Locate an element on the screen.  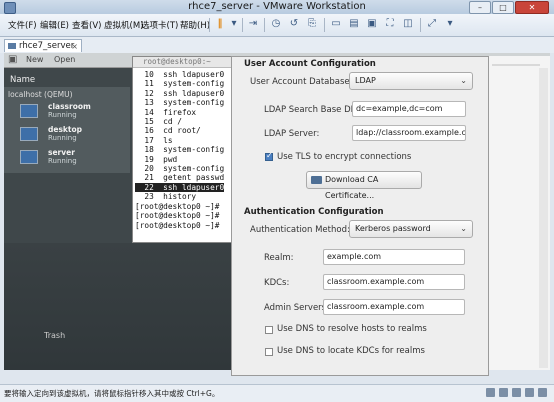
admin-servers-input: classroom.example.com is located at coordinates (394, 307).